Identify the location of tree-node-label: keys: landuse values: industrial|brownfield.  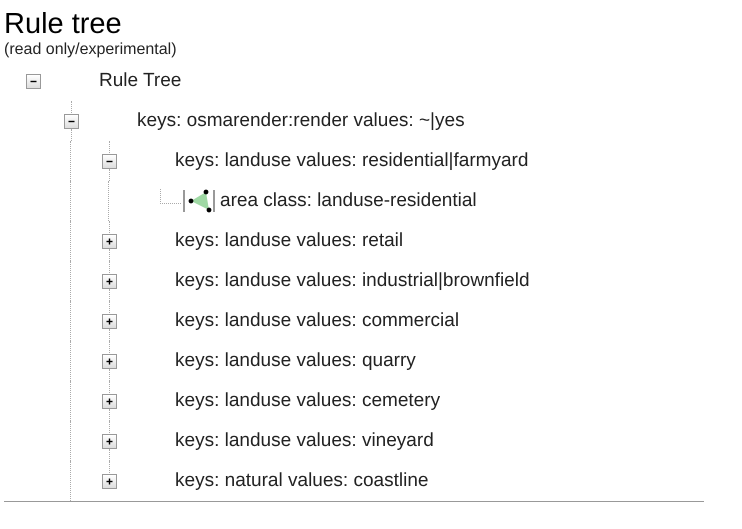
(352, 281).